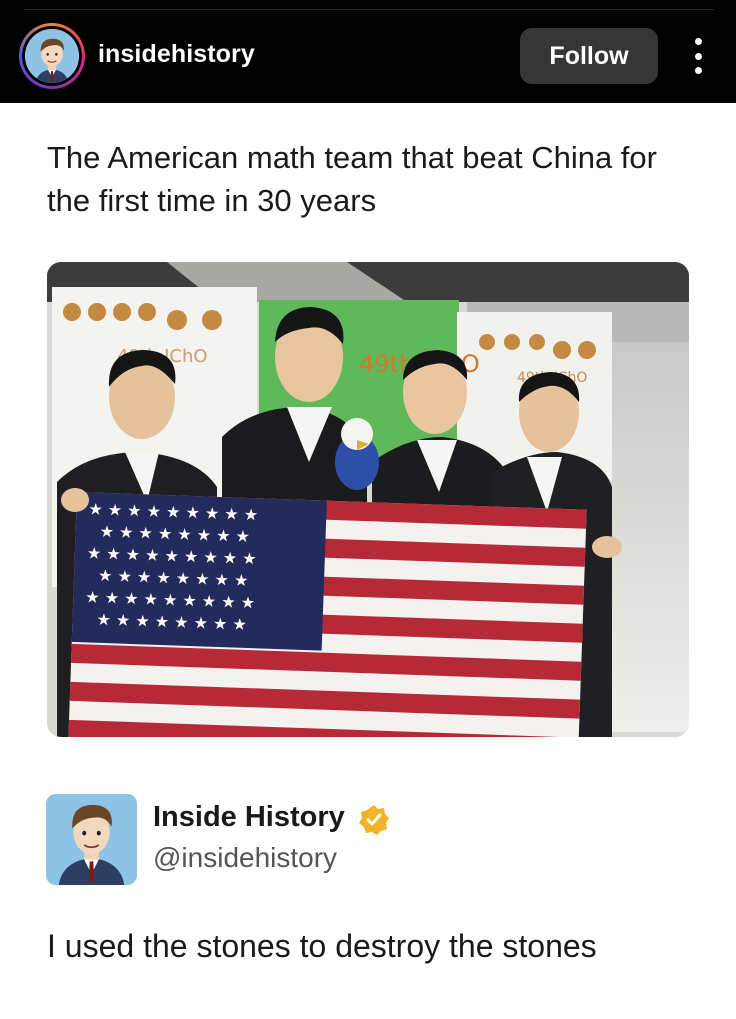 This screenshot has height=1019, width=736. What do you see at coordinates (369, 9) in the screenshot?
I see `divider` at bounding box center [369, 9].